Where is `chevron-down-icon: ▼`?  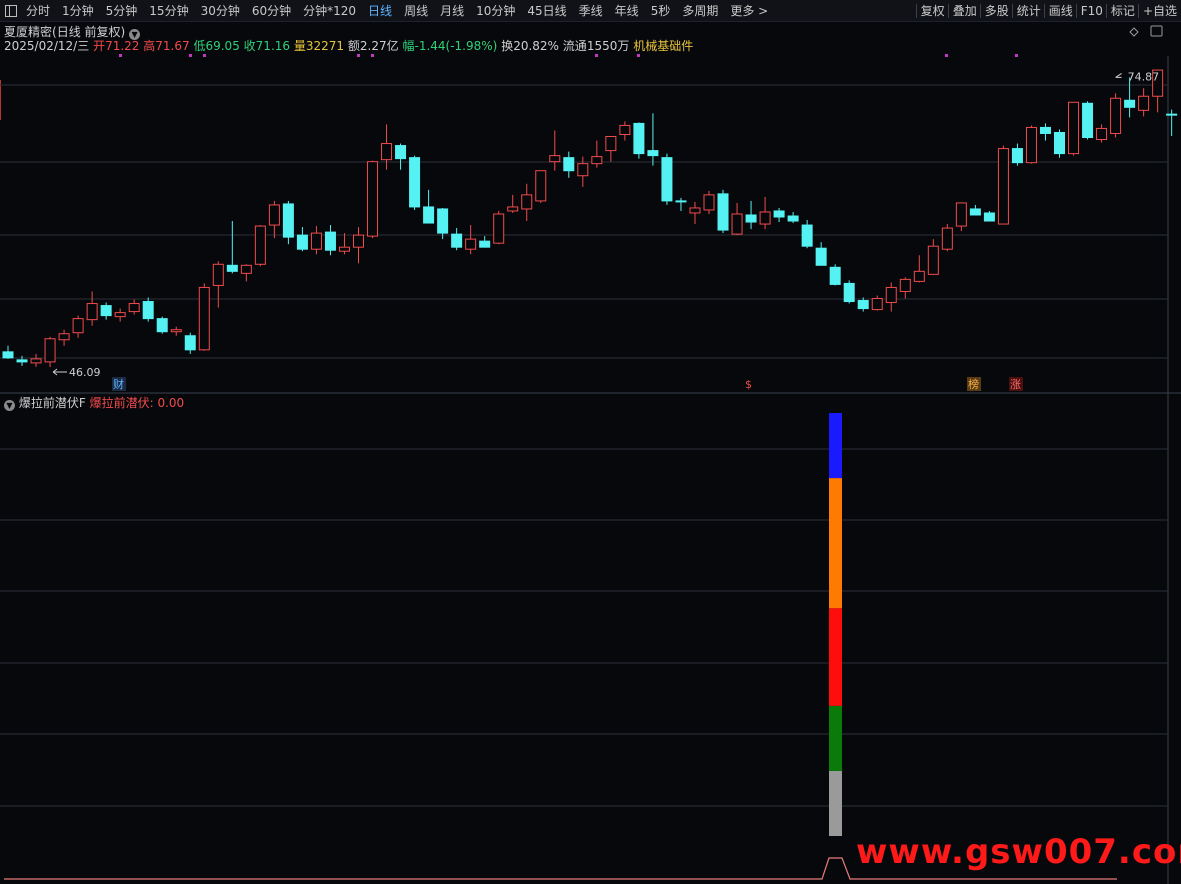 chevron-down-icon: ▼ is located at coordinates (9, 405).